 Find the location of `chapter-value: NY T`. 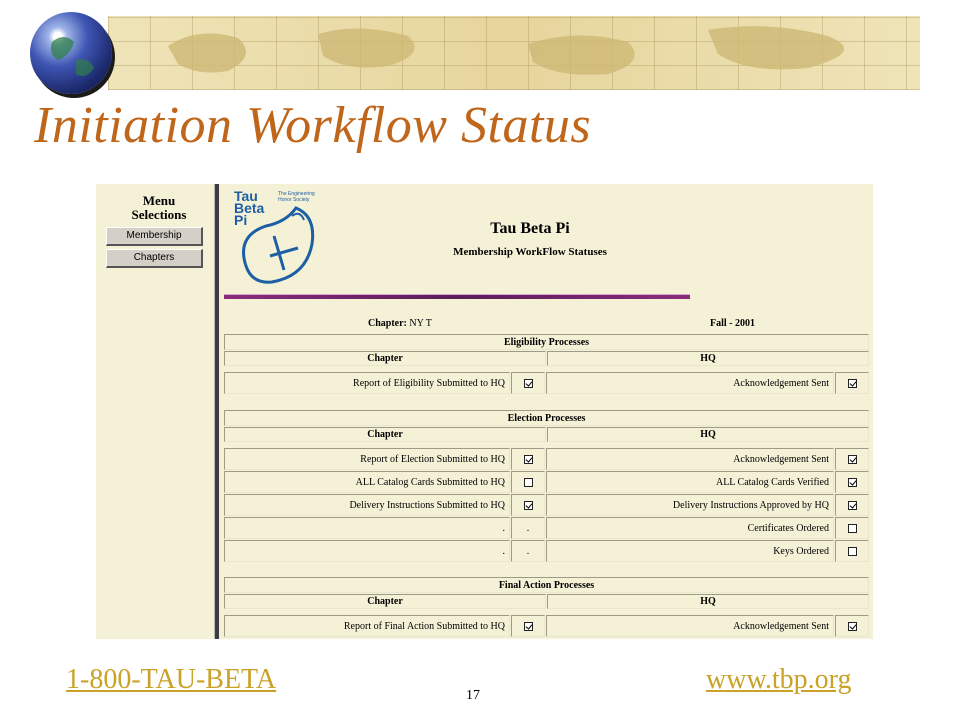

chapter-value: NY T is located at coordinates (420, 323).